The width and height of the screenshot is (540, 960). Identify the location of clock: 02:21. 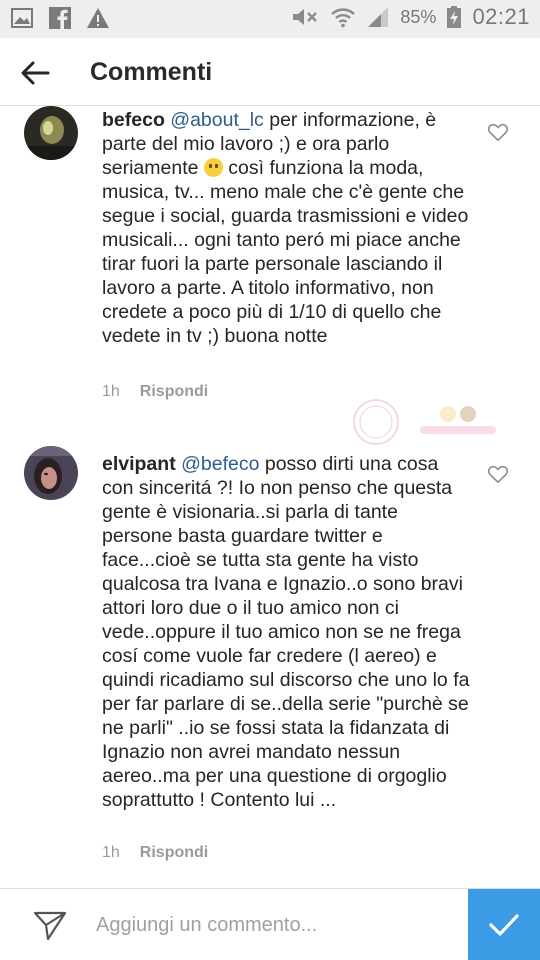
(501, 16).